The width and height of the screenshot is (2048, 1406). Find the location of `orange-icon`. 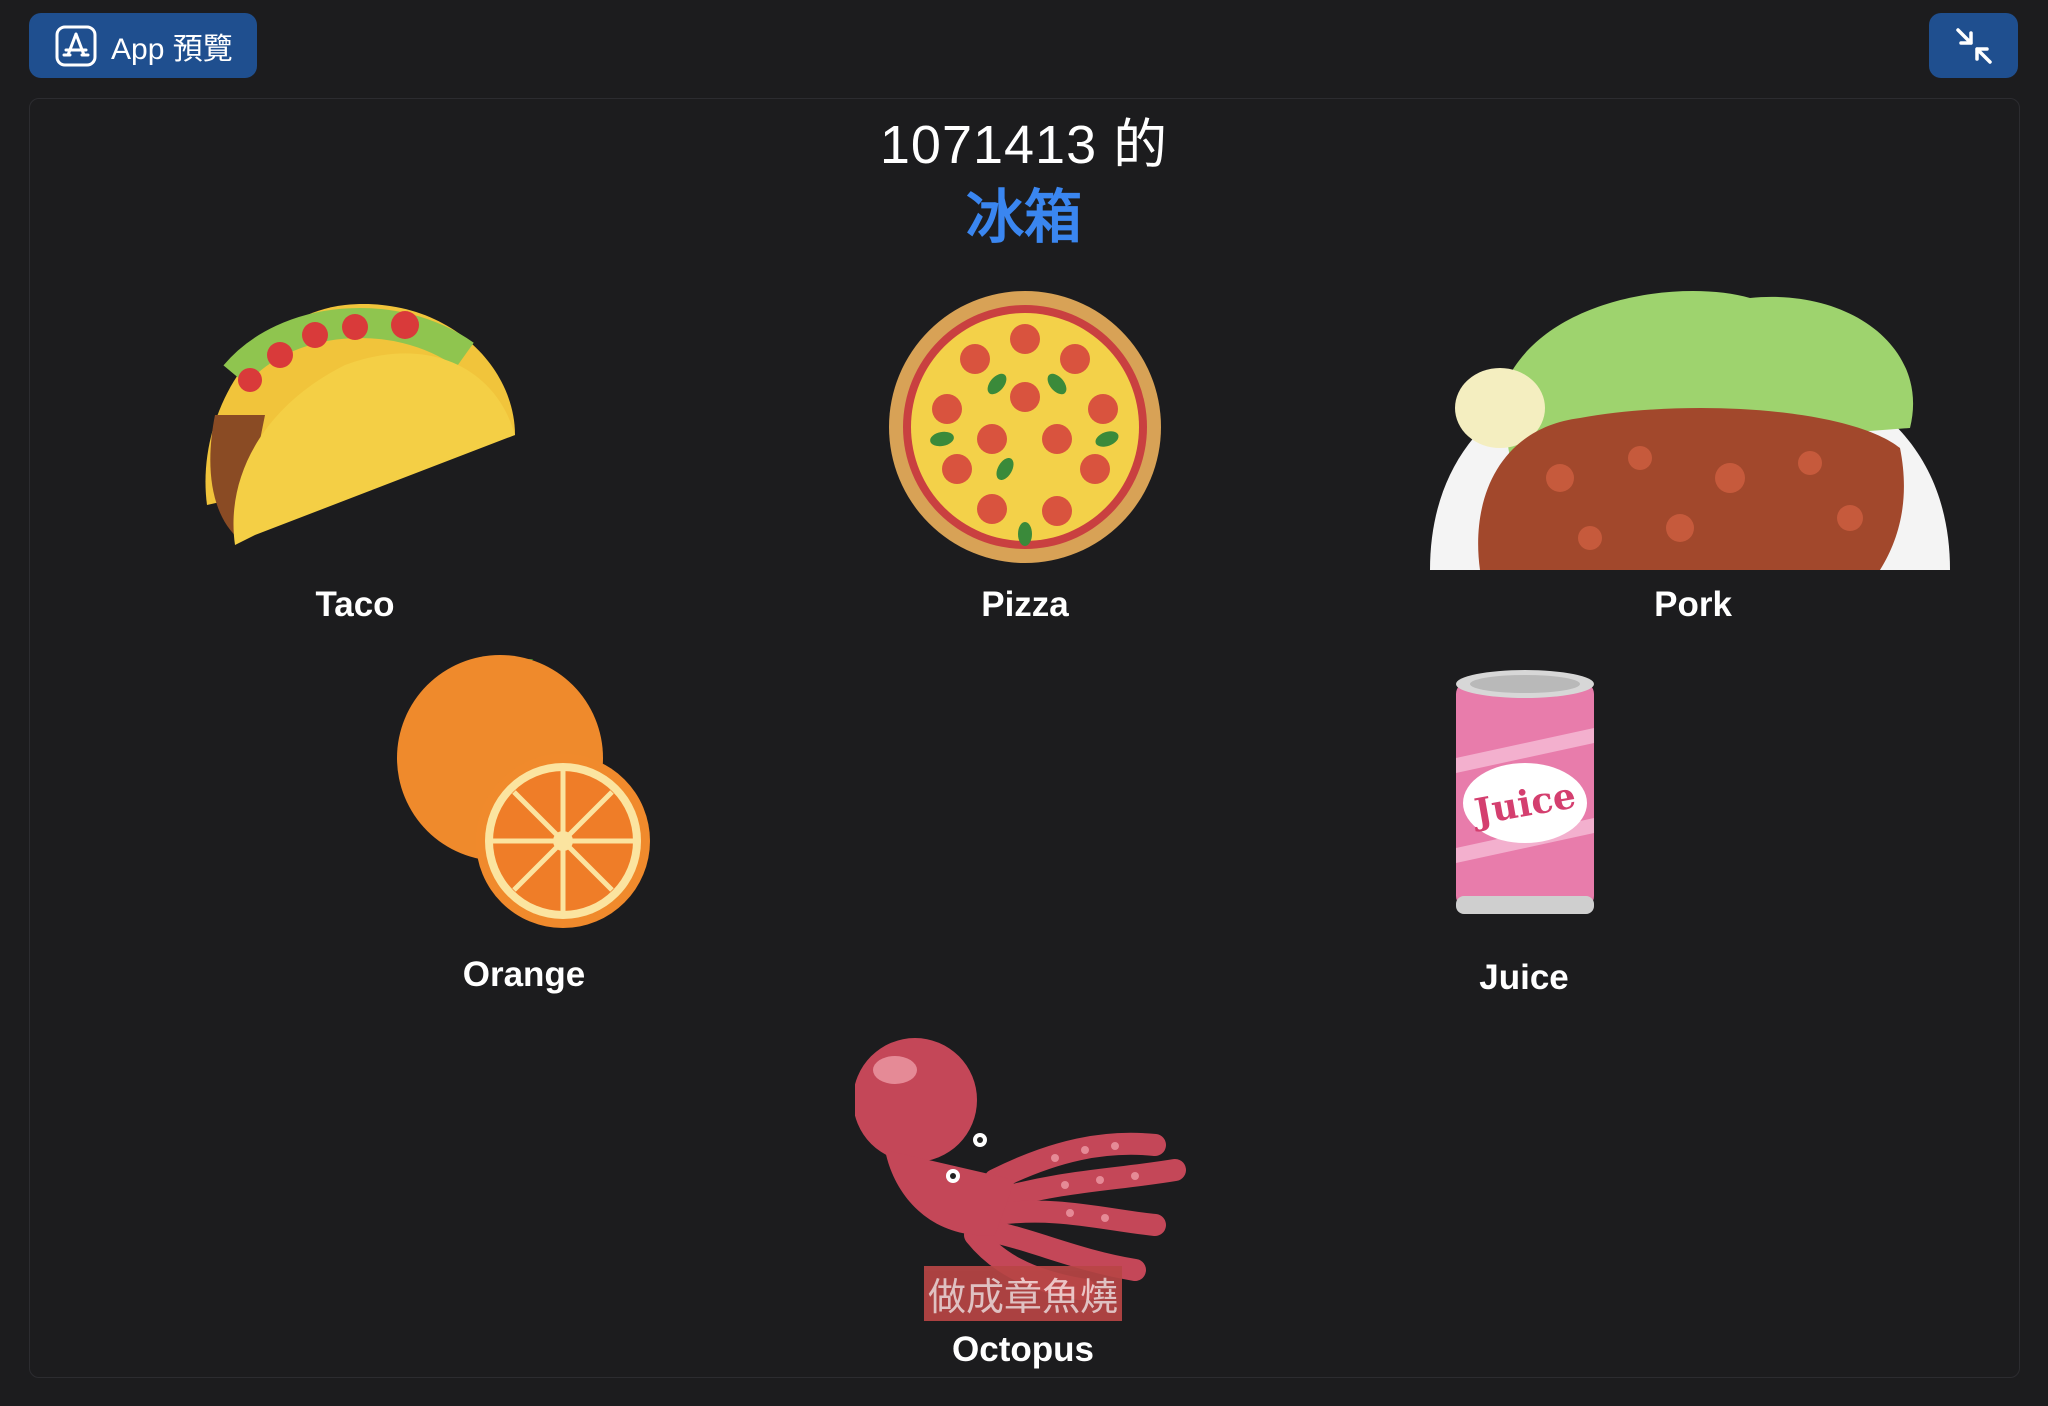

orange-icon is located at coordinates (523, 791).